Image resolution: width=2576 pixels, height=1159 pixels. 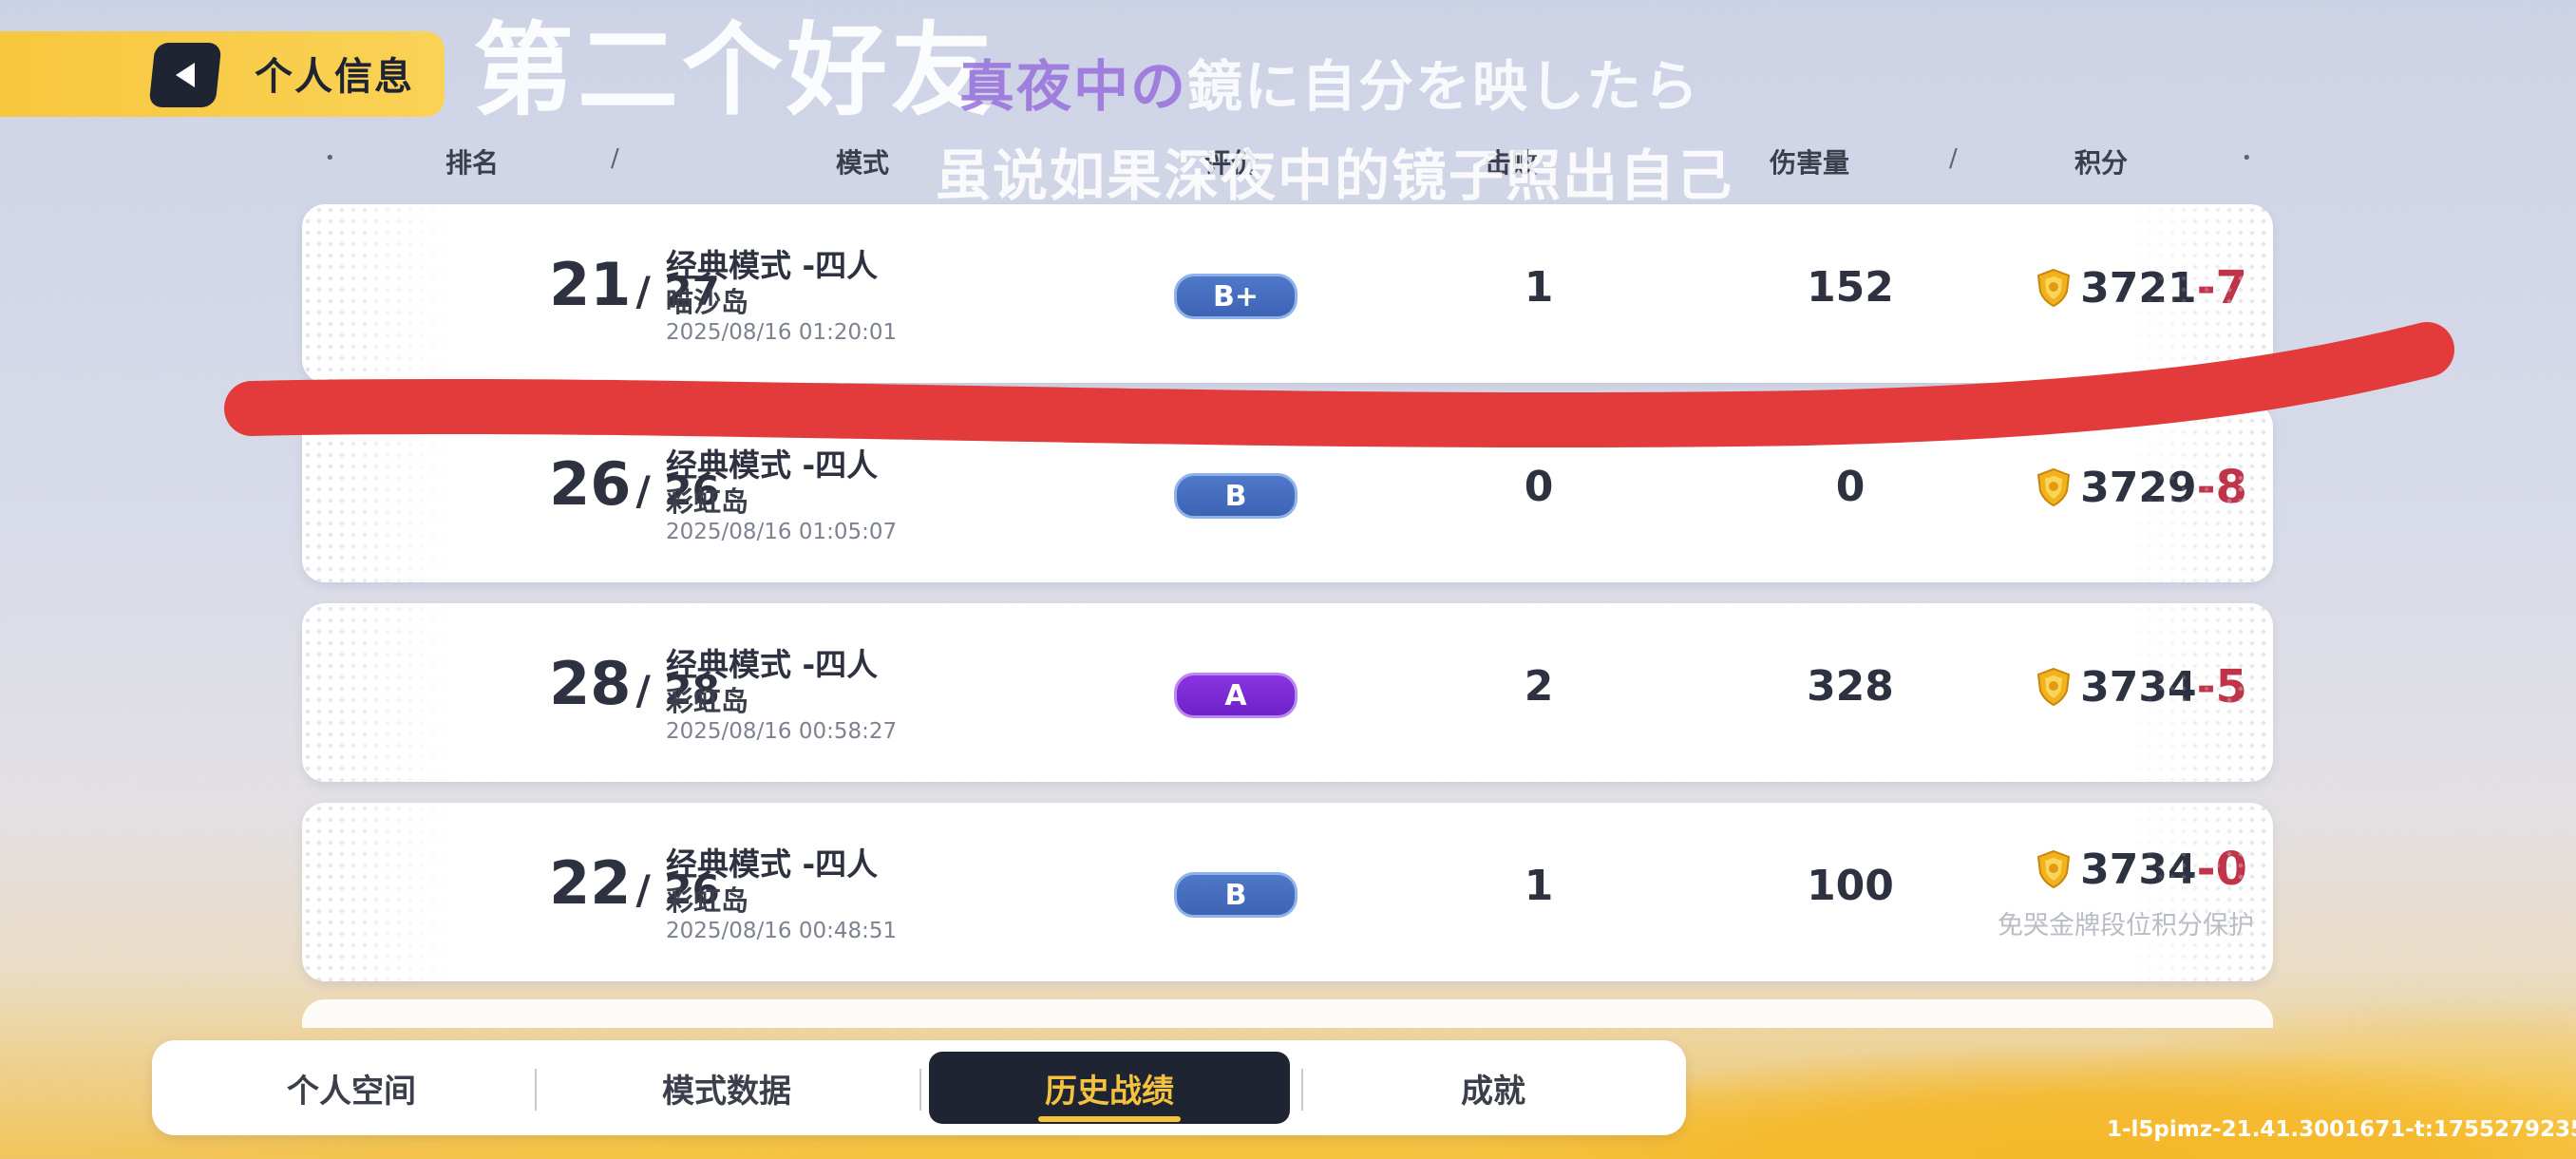 What do you see at coordinates (707, 302) in the screenshot?
I see `map-name: 喵沙岛` at bounding box center [707, 302].